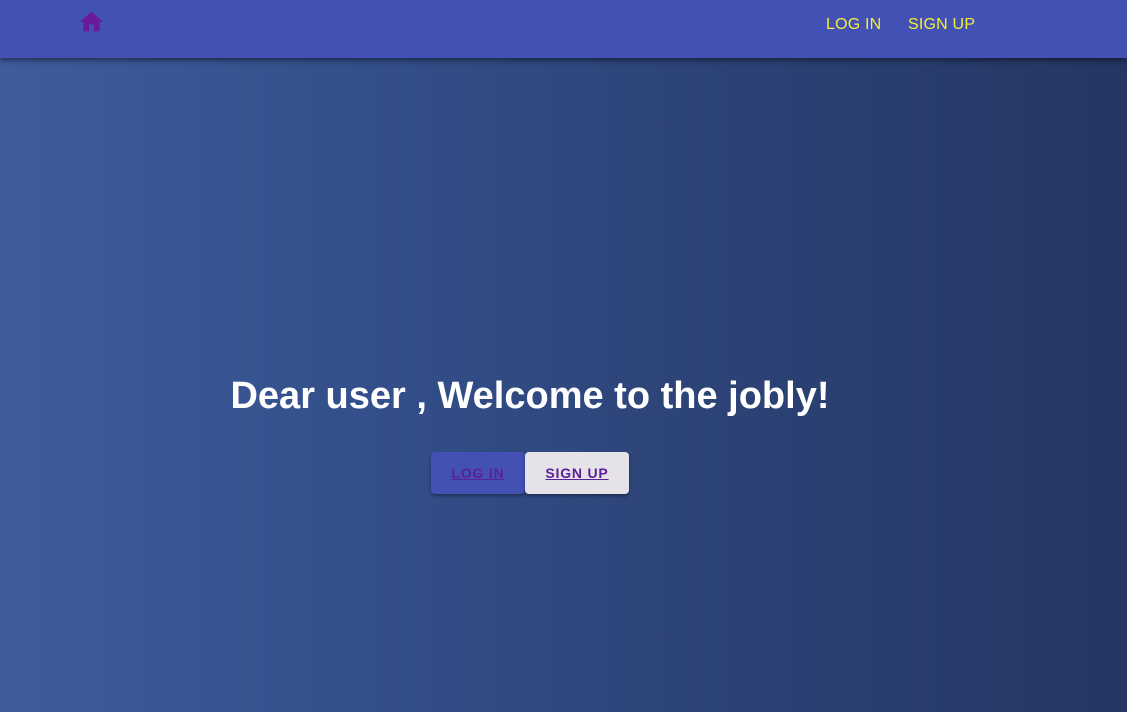  What do you see at coordinates (941, 25) in the screenshot?
I see `nav-signup-link: SIGN UP` at bounding box center [941, 25].